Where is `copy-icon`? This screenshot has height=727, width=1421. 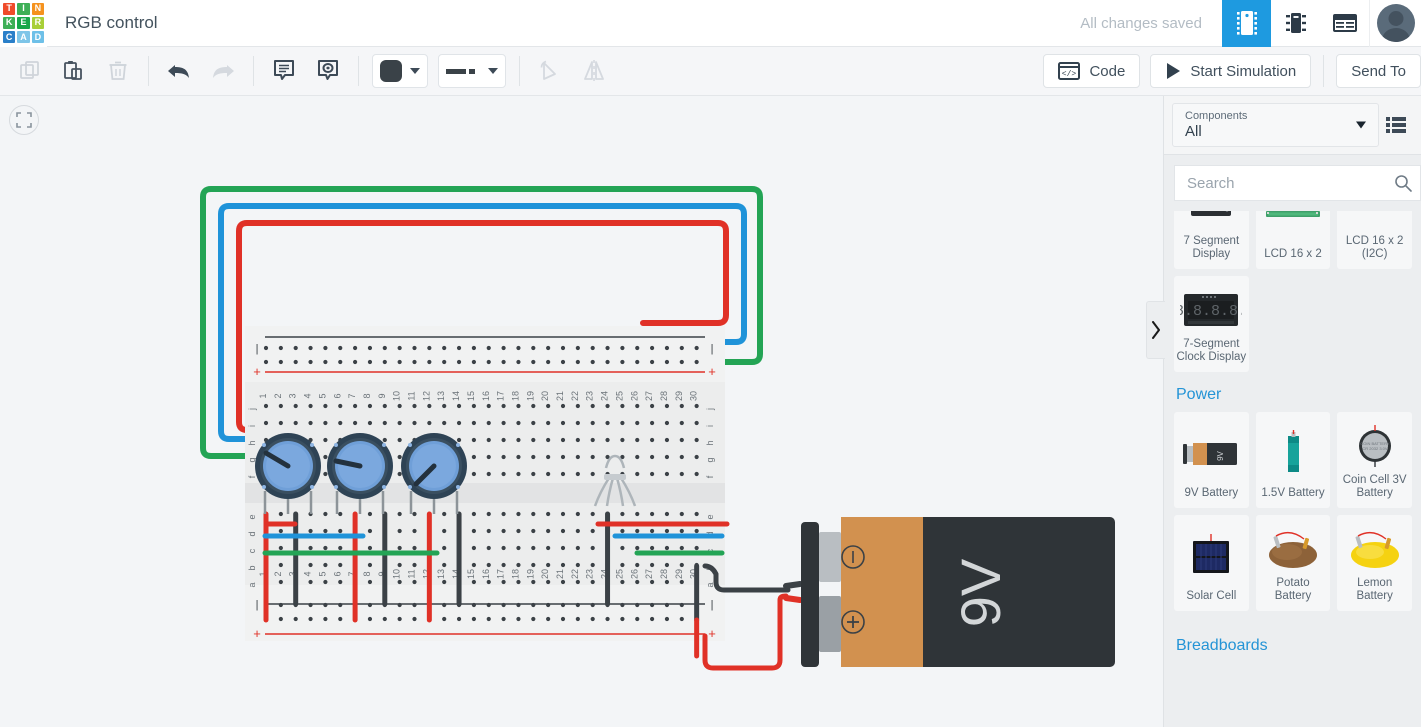
copy-icon is located at coordinates (29, 70).